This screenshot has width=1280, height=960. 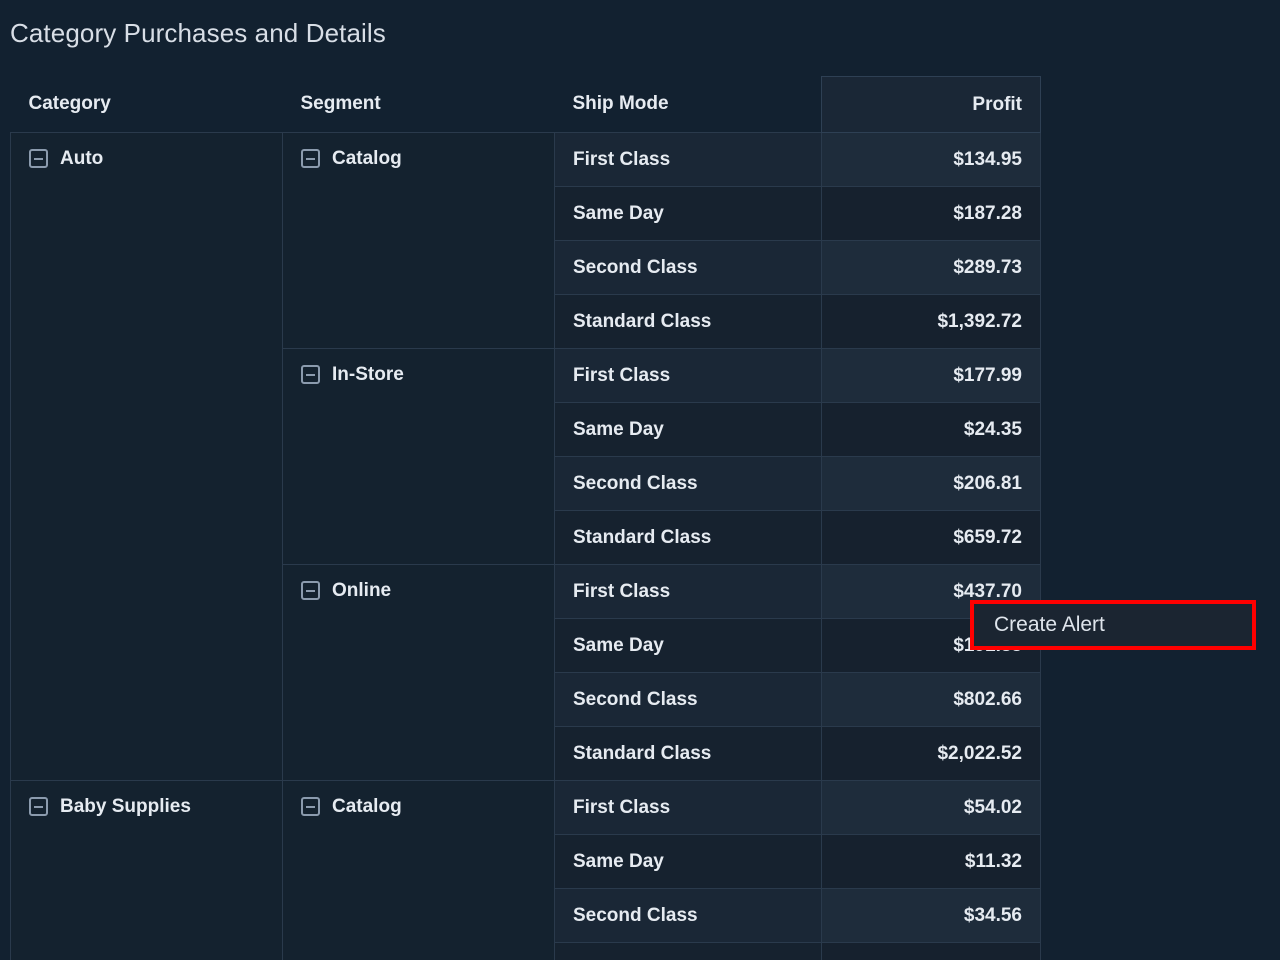 What do you see at coordinates (368, 374) in the screenshot?
I see `segment-label: In-Store` at bounding box center [368, 374].